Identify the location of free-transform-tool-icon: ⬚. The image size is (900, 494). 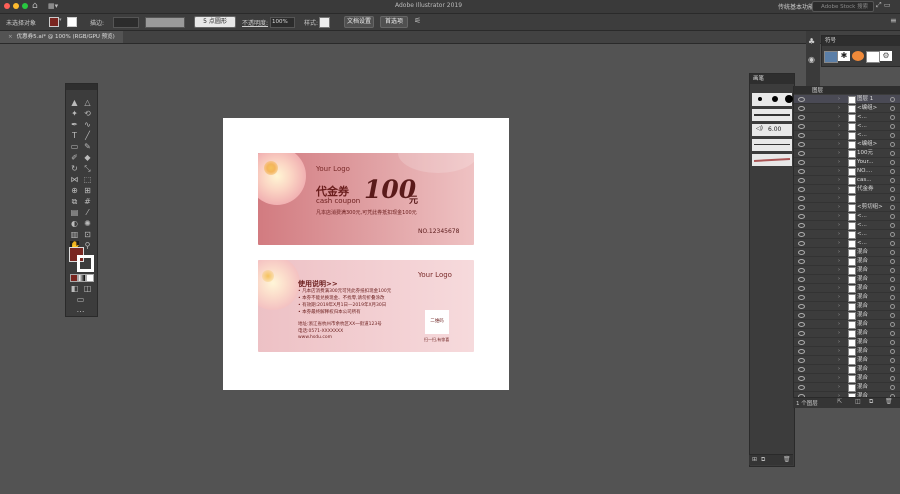
(87, 179).